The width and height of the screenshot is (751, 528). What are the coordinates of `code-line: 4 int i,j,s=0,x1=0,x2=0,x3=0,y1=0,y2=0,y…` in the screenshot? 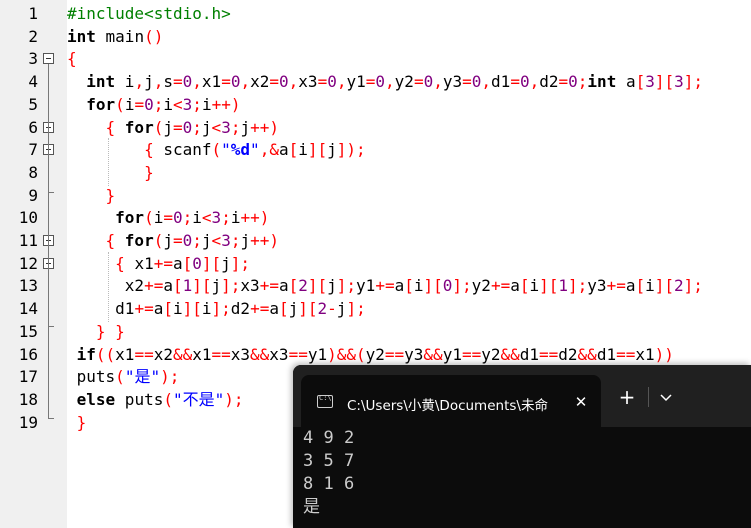 It's located at (375, 82).